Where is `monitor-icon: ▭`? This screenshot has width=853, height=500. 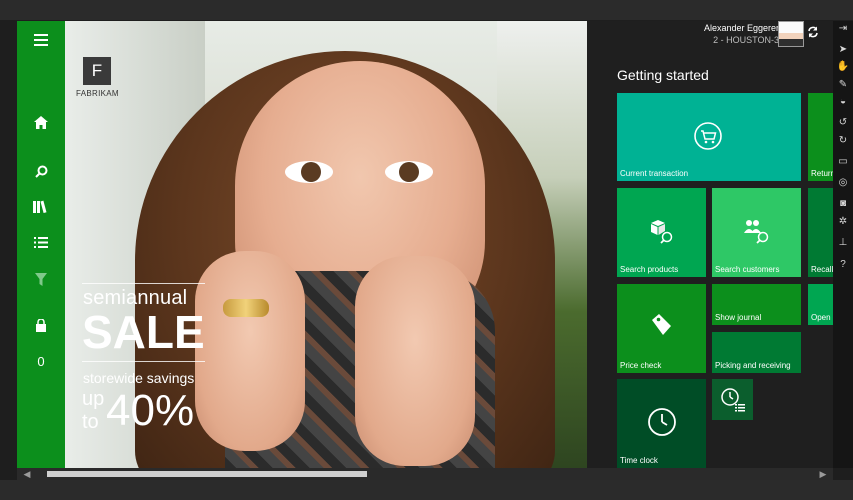 monitor-icon: ▭ is located at coordinates (843, 162).